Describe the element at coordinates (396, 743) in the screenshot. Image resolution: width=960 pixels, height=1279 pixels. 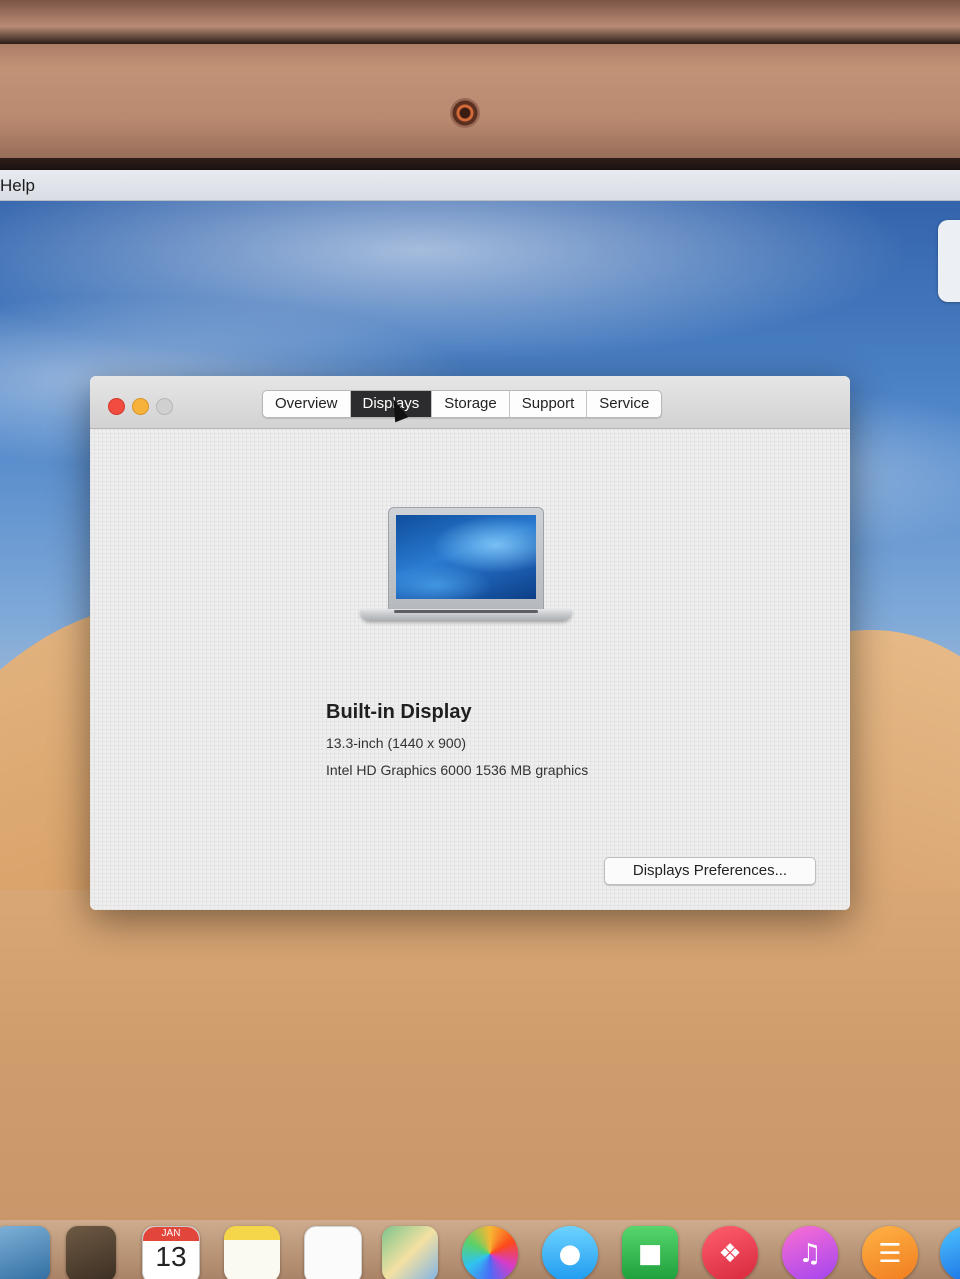
I see `display-size-resolution: 13.3-inch (1440 x 900)` at that location.